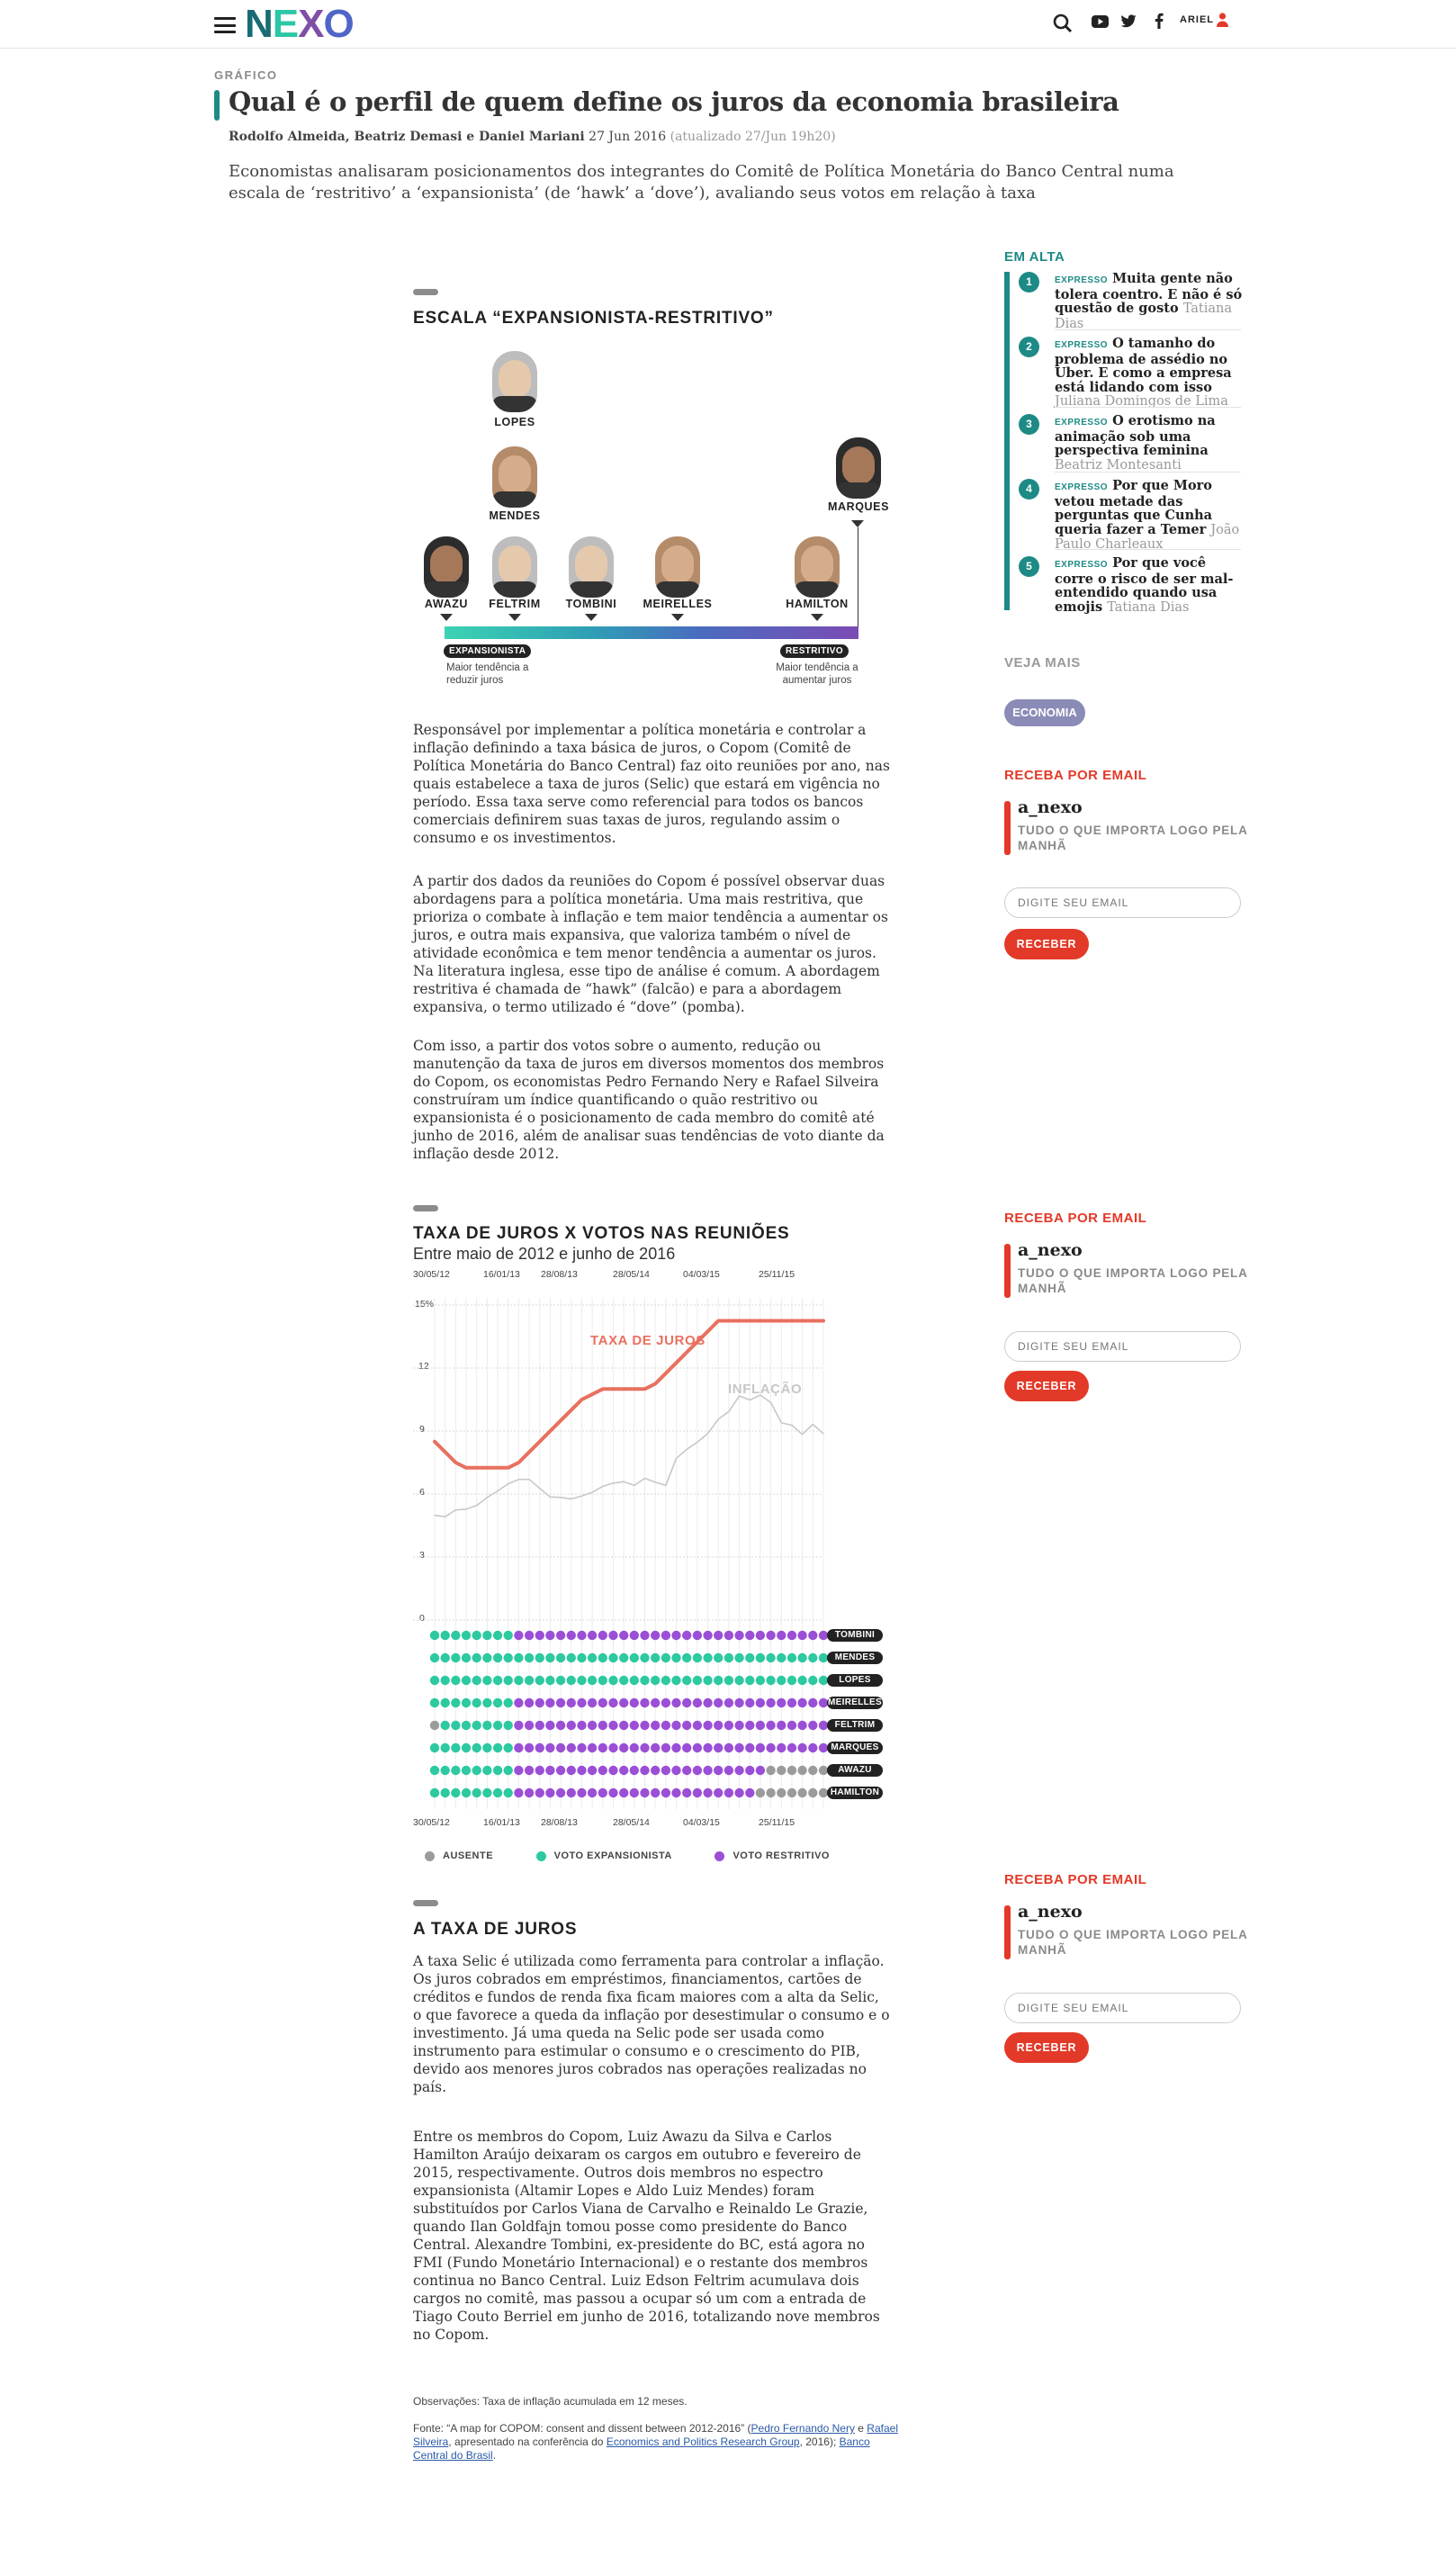 This screenshot has height=2566, width=1456. What do you see at coordinates (1100, 22) in the screenshot?
I see `youtube-icon` at bounding box center [1100, 22].